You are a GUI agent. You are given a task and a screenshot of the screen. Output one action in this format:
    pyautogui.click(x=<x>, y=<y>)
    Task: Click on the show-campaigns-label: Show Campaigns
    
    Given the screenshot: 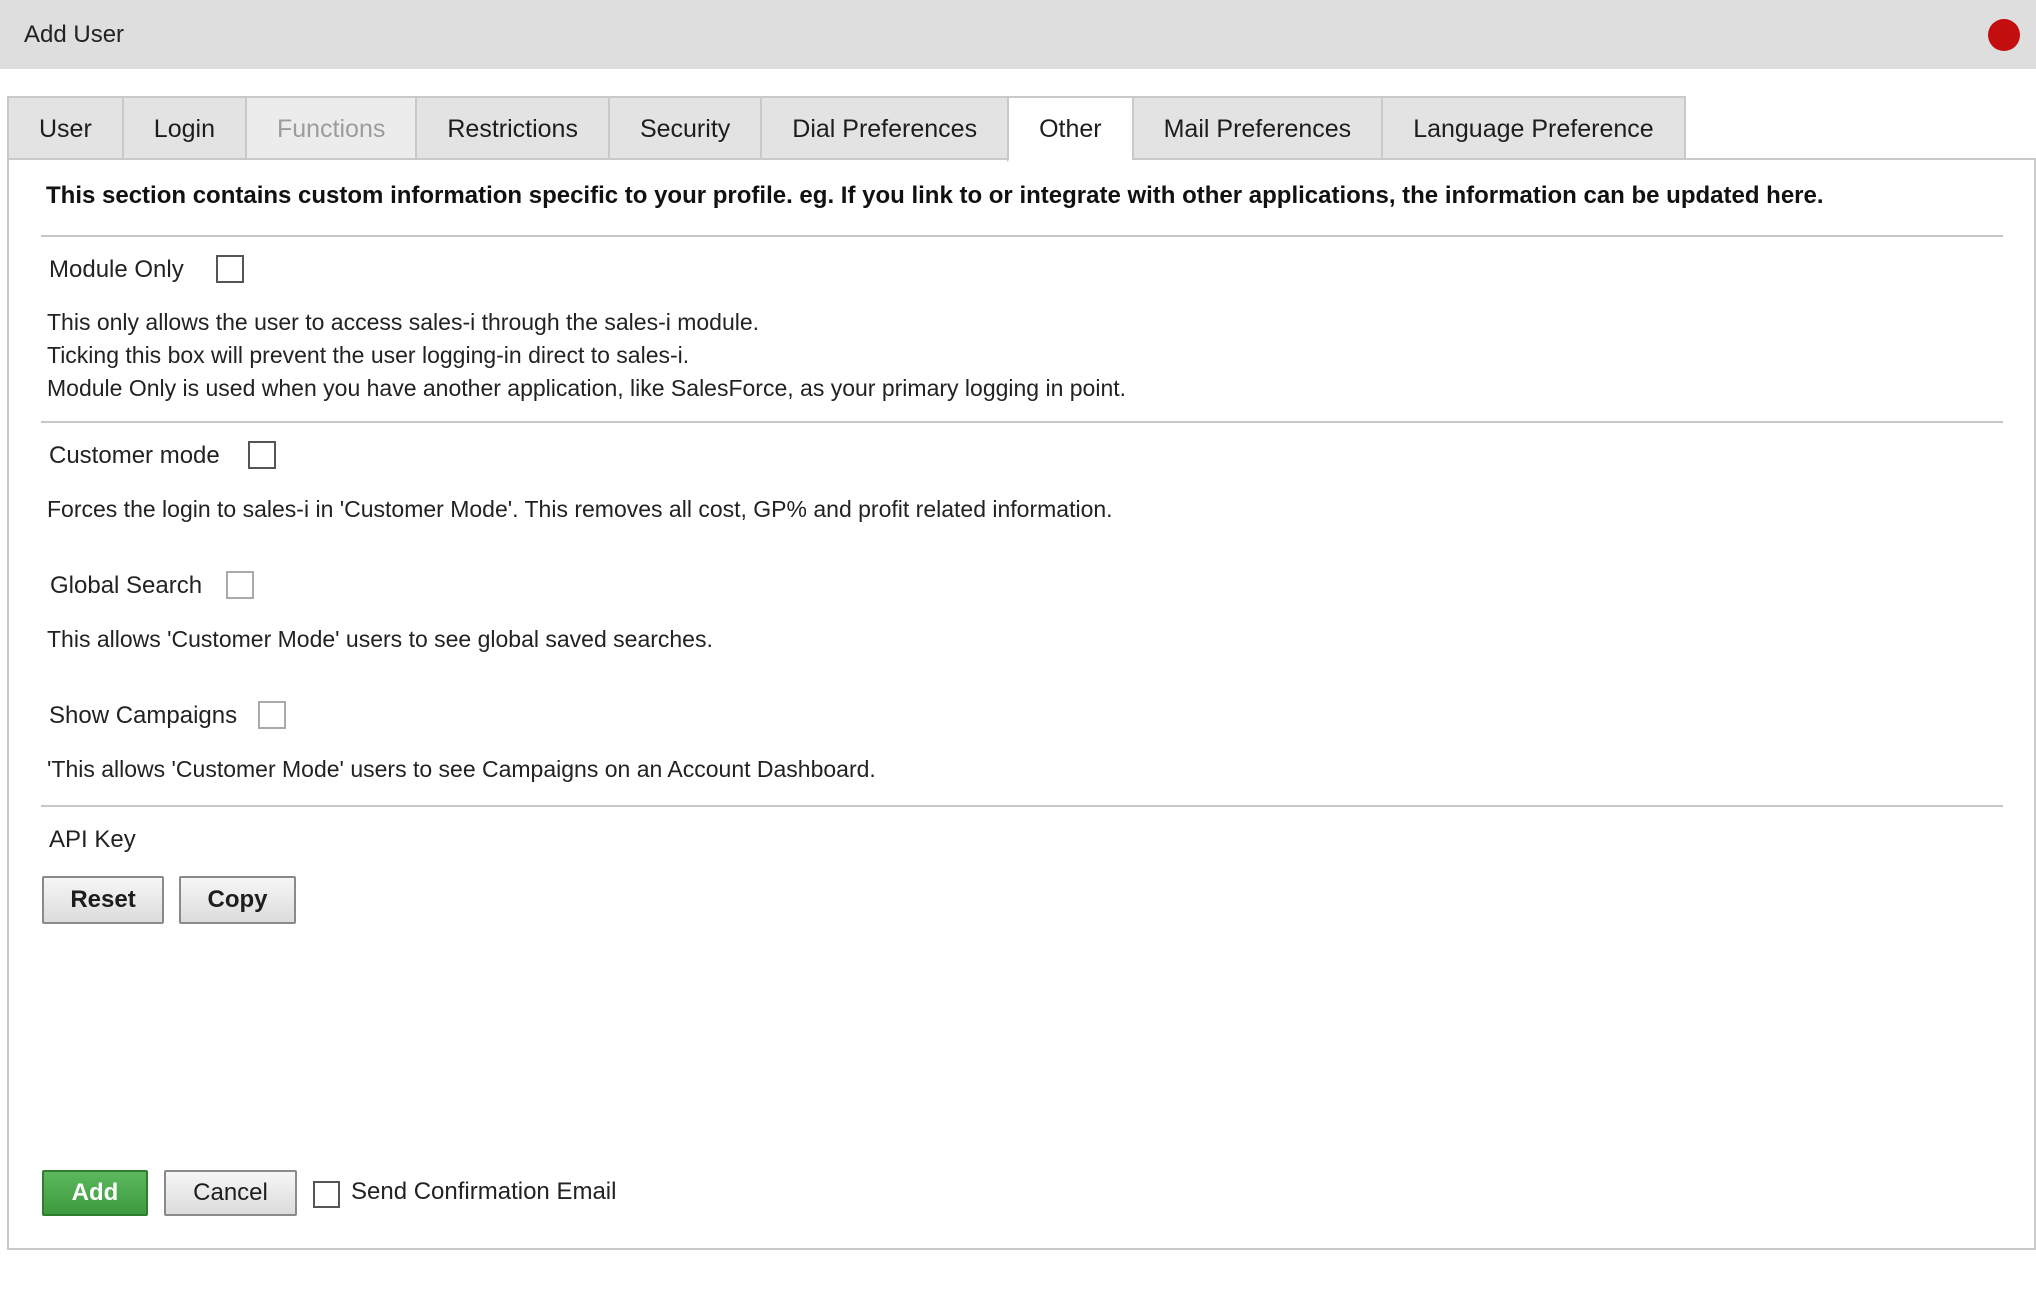 What is the action you would take?
    pyautogui.click(x=143, y=715)
    